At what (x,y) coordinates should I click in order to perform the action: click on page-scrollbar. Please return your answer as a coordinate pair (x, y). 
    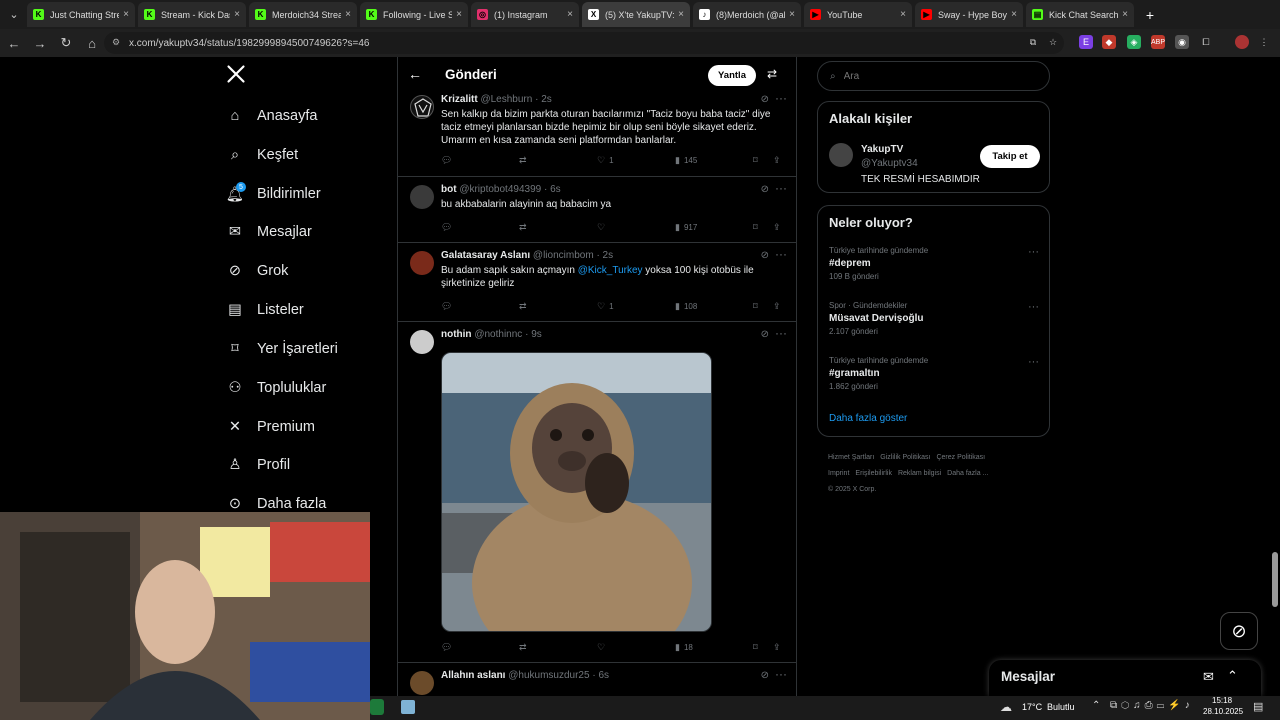
    Looking at the image, I should click on (1275, 376).